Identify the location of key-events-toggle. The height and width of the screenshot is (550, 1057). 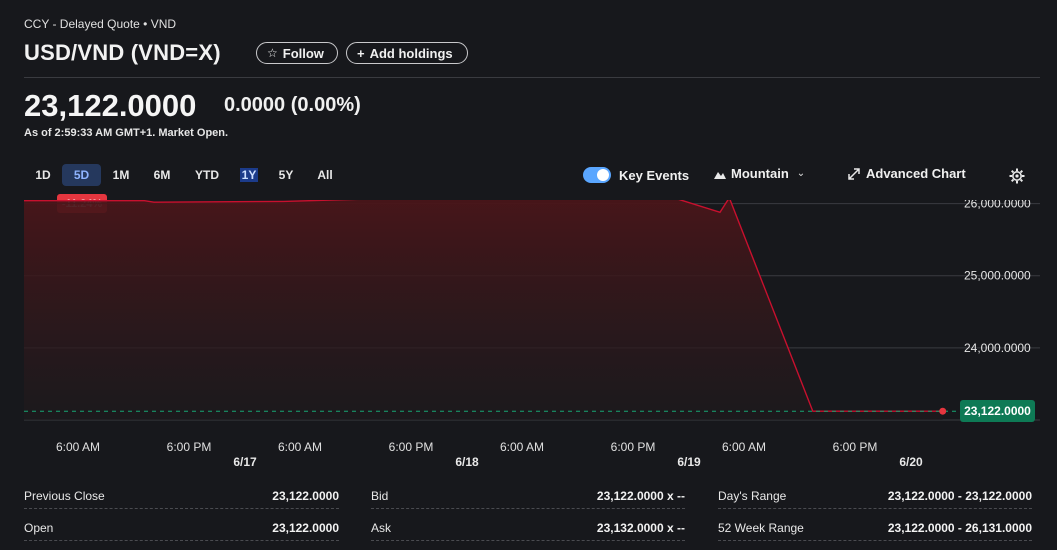
(597, 175).